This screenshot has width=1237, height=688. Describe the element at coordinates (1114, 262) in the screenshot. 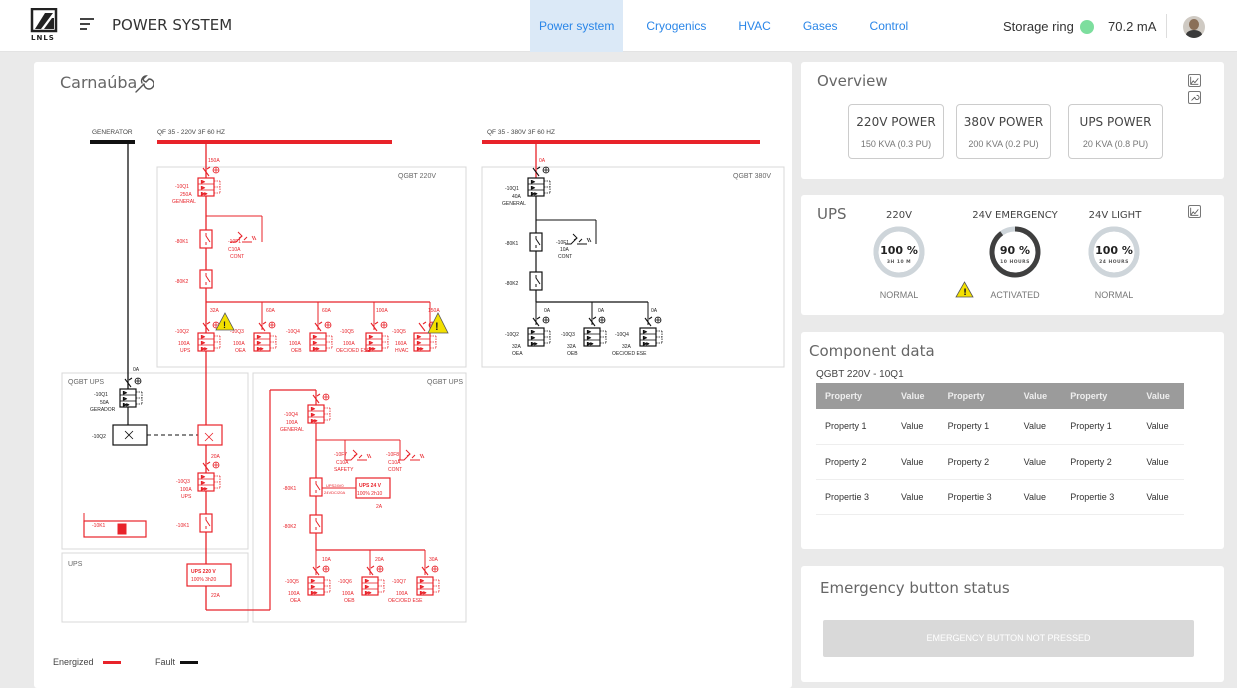

I see `gauge-sub: 24 HOURS` at that location.